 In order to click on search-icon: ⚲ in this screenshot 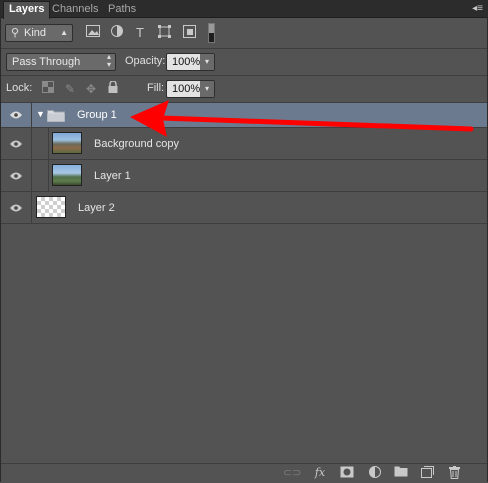, I will do `click(15, 33)`.